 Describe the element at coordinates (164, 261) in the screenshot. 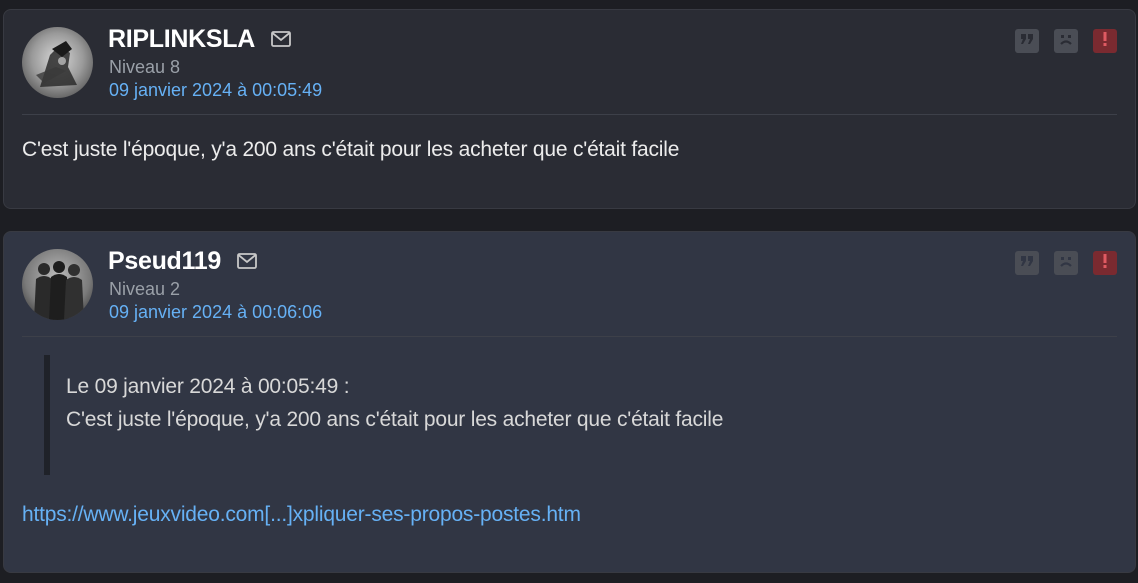

I see `author-name: Pseud119` at that location.